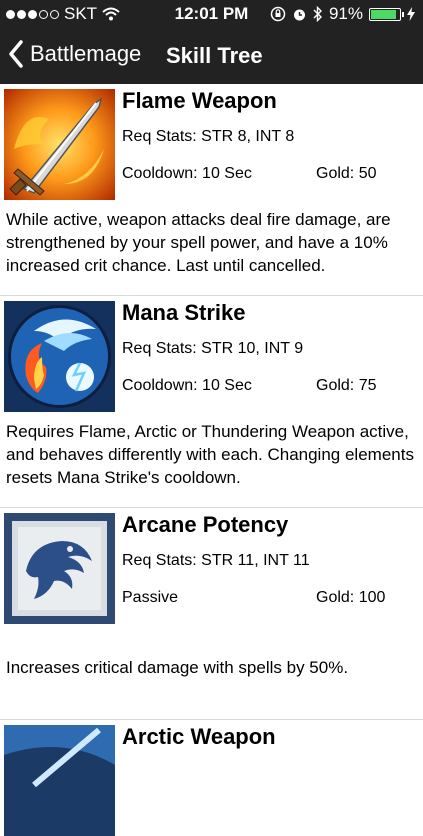 The height and width of the screenshot is (836, 423). I want to click on skill-name: Flame Weapon, so click(199, 100).